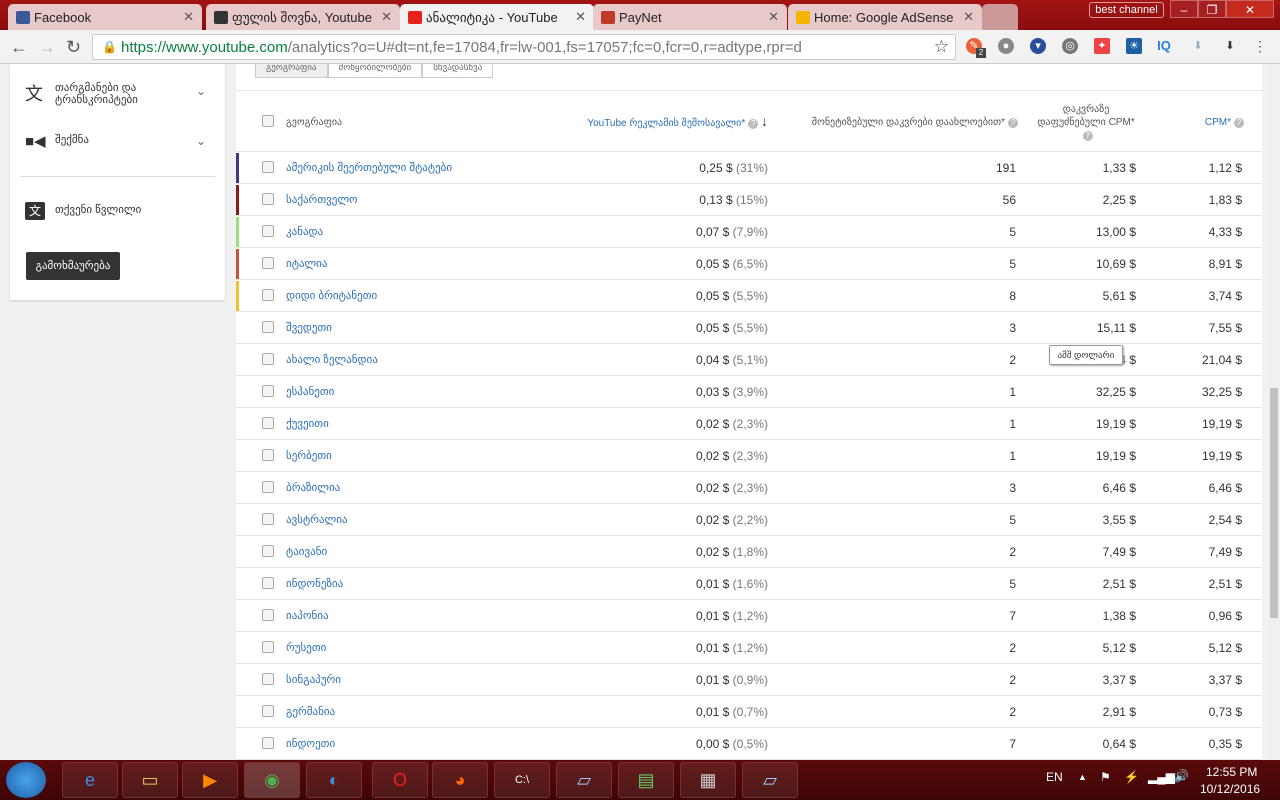 The image size is (1280, 800). Describe the element at coordinates (322, 199) in the screenshot. I see `country-link: საქართველო` at that location.